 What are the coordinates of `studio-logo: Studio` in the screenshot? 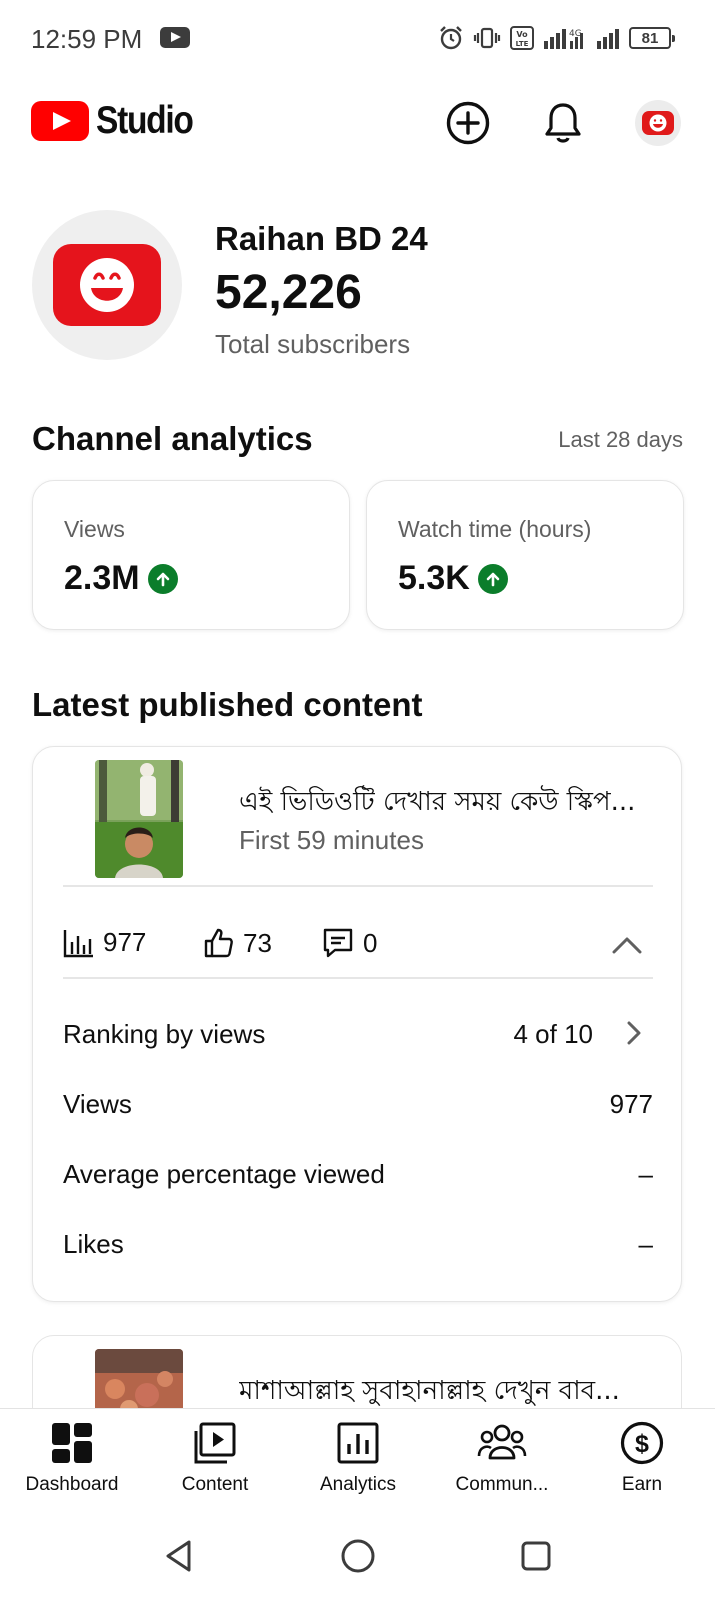 It's located at (119, 121).